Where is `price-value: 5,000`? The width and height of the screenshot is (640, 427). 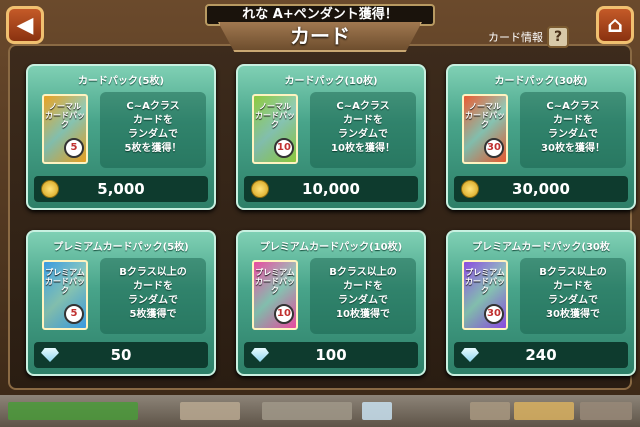 price-value: 5,000 is located at coordinates (121, 189).